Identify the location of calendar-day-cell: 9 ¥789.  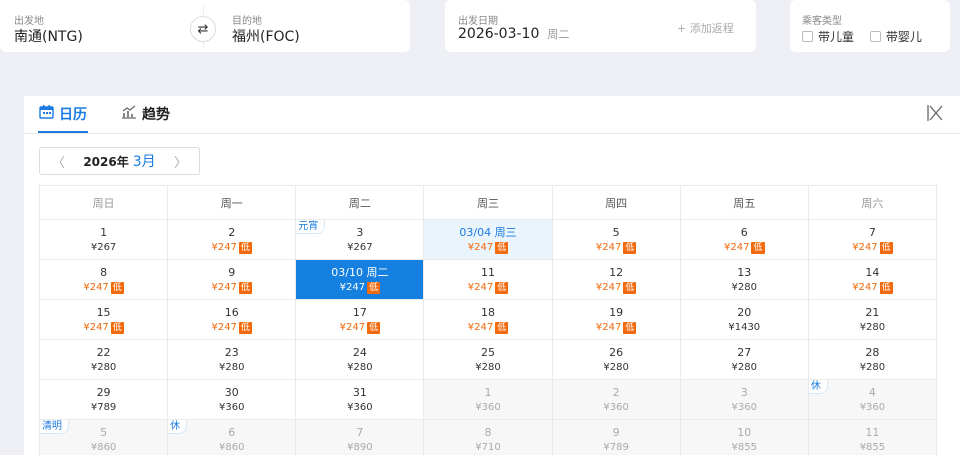
(616, 437).